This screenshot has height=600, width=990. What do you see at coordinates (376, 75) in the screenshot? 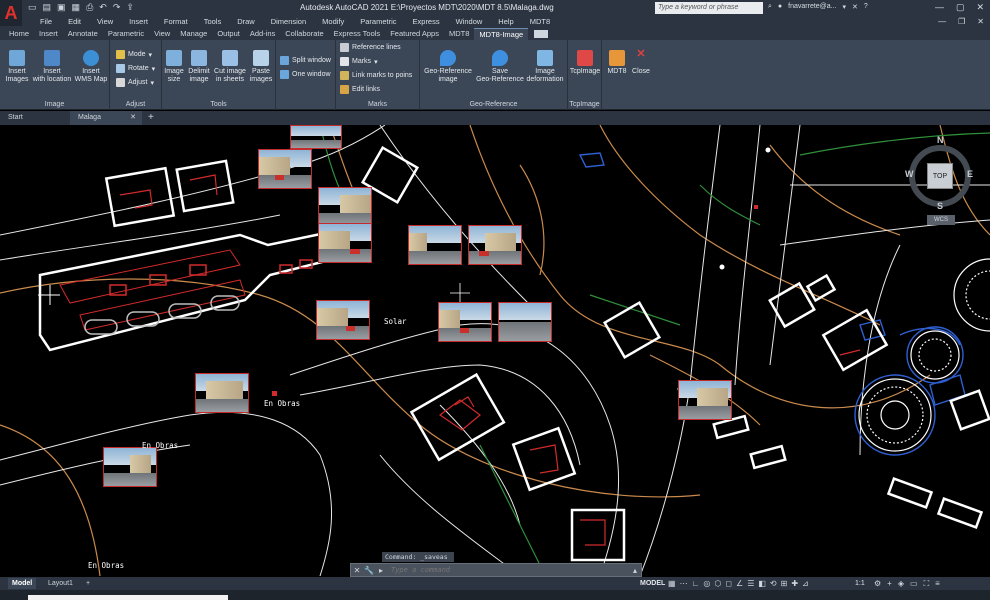
I see `link-marks-button: Link marks to poins` at bounding box center [376, 75].